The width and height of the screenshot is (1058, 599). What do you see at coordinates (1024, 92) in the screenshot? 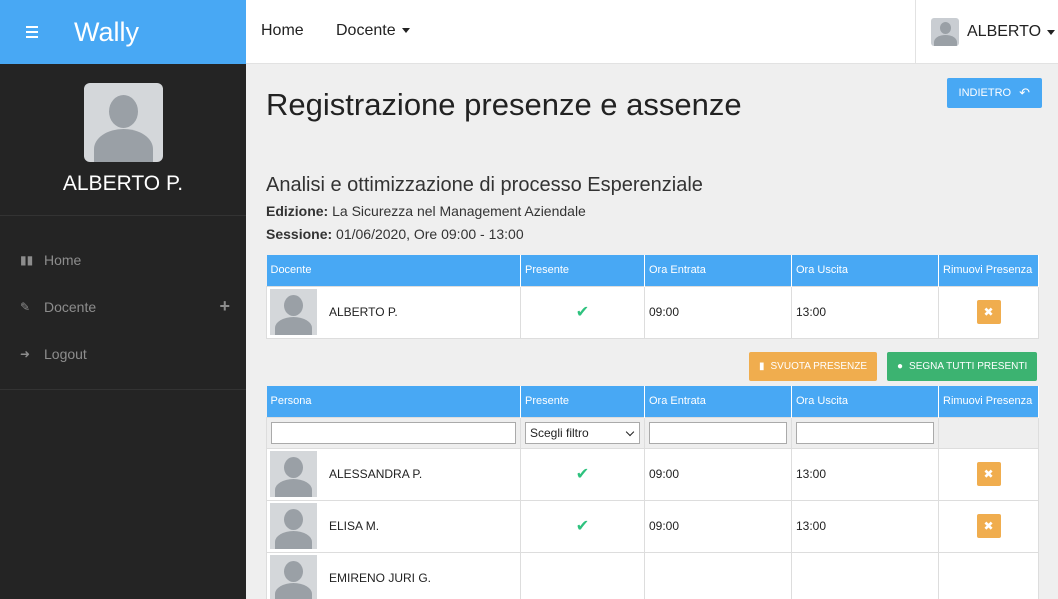
I see `reply-arrow-icon: ↶` at bounding box center [1024, 92].